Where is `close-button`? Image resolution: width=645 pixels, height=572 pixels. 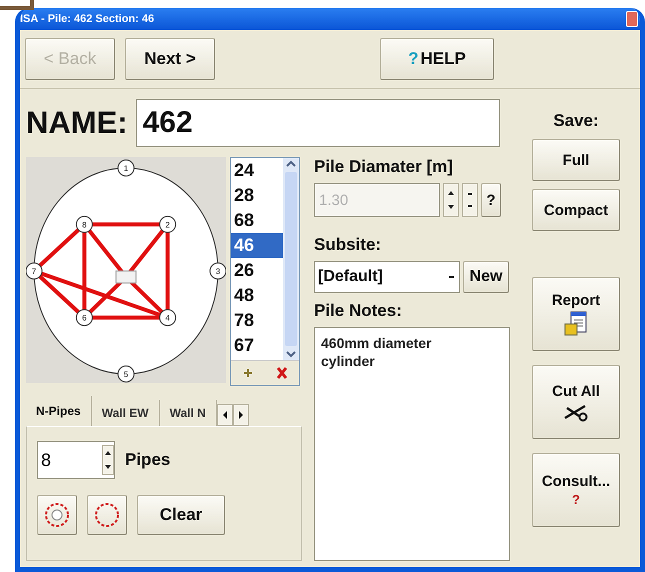
close-button is located at coordinates (632, 19).